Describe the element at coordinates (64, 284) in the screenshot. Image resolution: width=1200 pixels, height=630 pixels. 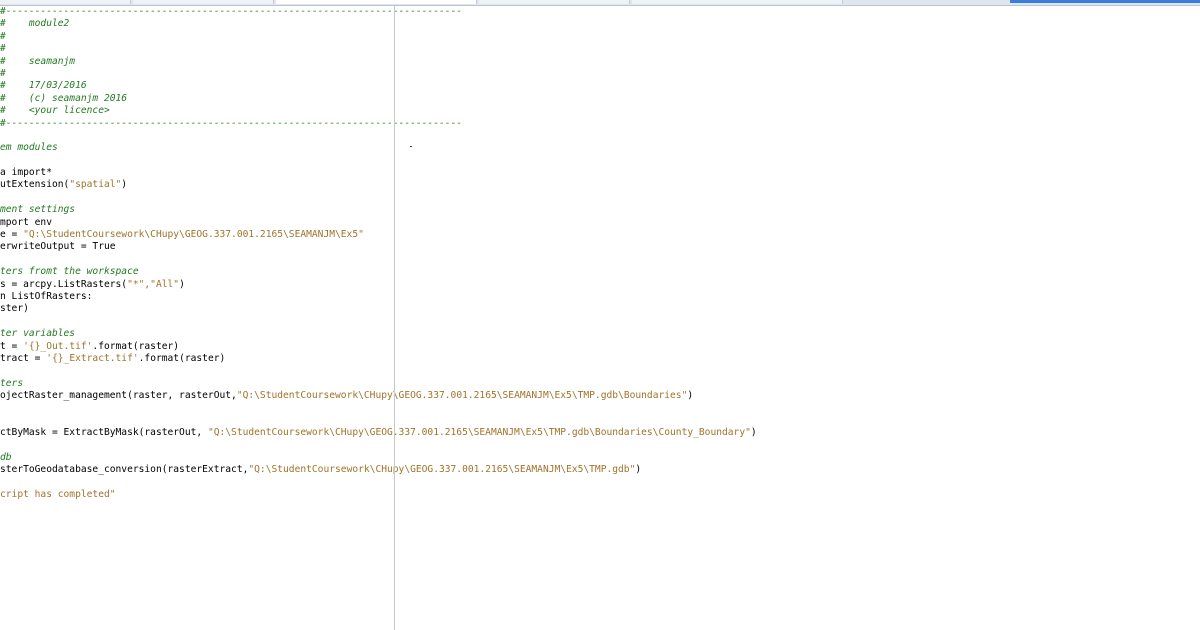
I see `code-token: s = arcpy.ListRasters(` at that location.